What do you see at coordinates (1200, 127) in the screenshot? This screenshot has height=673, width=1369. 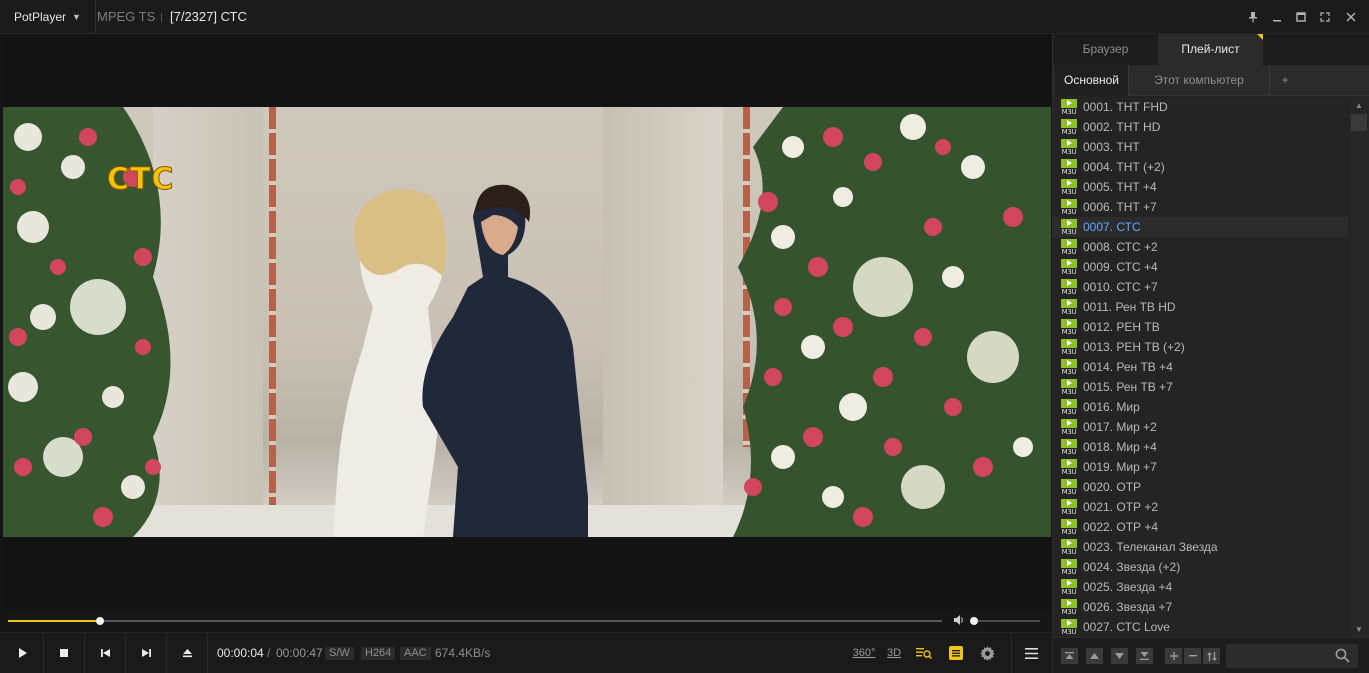 I see `playlist-item: M3U 0002. ТНТ HD` at bounding box center [1200, 127].